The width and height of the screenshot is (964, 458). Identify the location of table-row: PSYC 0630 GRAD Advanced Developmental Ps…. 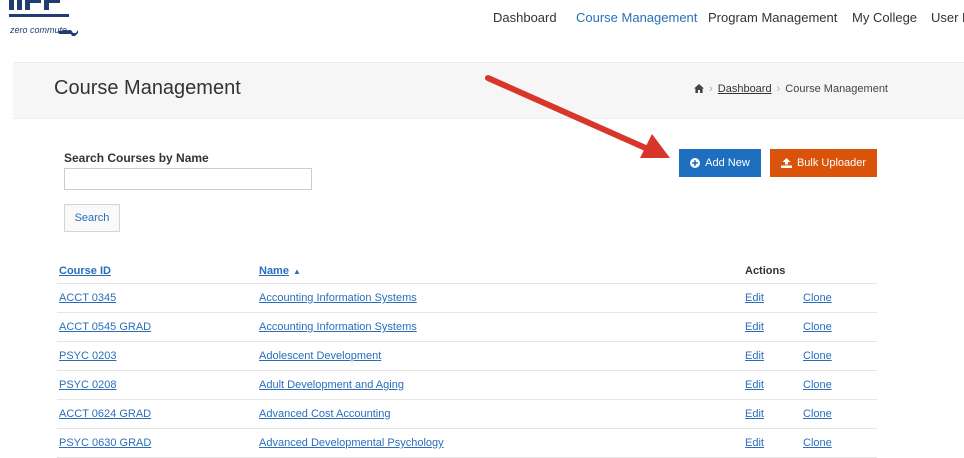
(467, 443).